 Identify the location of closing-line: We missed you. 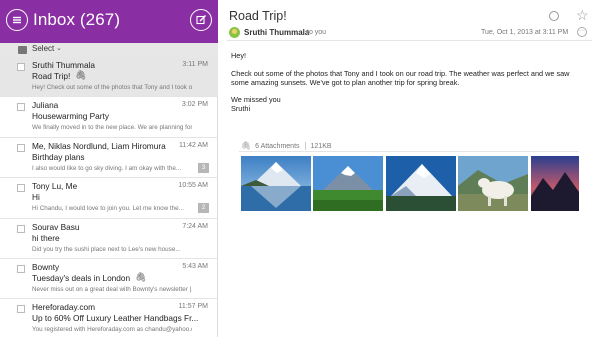
(256, 99).